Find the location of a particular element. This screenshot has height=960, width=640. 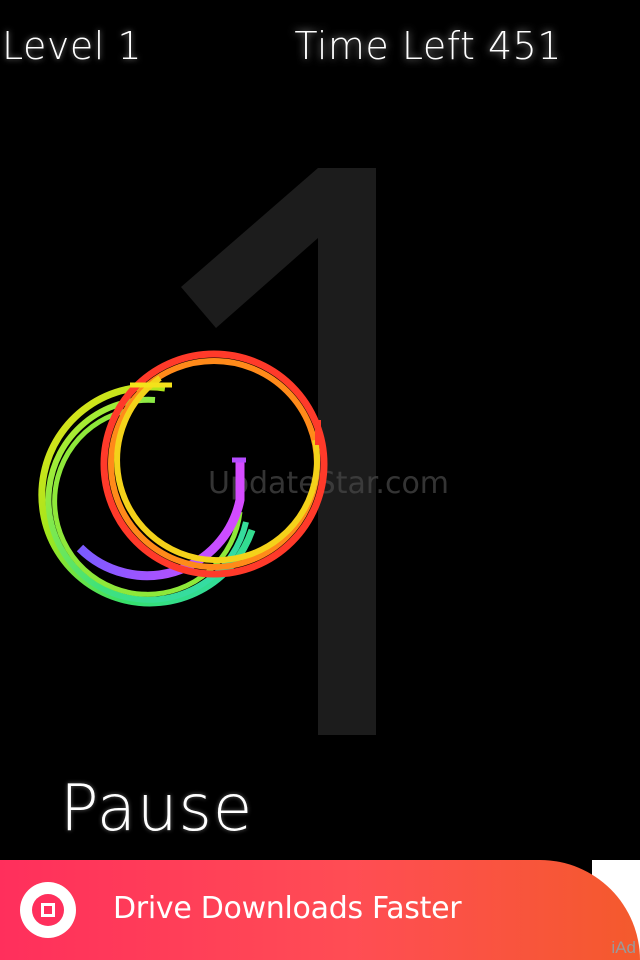

stop-square-icon is located at coordinates (48, 910).